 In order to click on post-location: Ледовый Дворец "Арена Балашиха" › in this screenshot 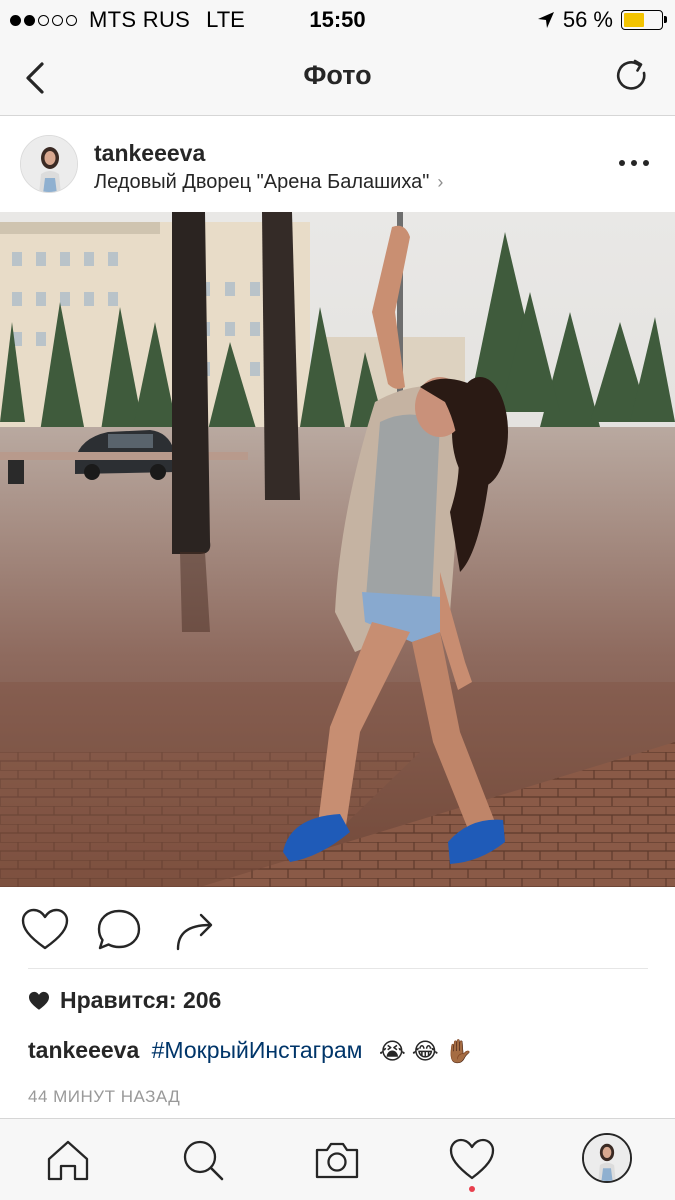, I will do `click(268, 182)`.